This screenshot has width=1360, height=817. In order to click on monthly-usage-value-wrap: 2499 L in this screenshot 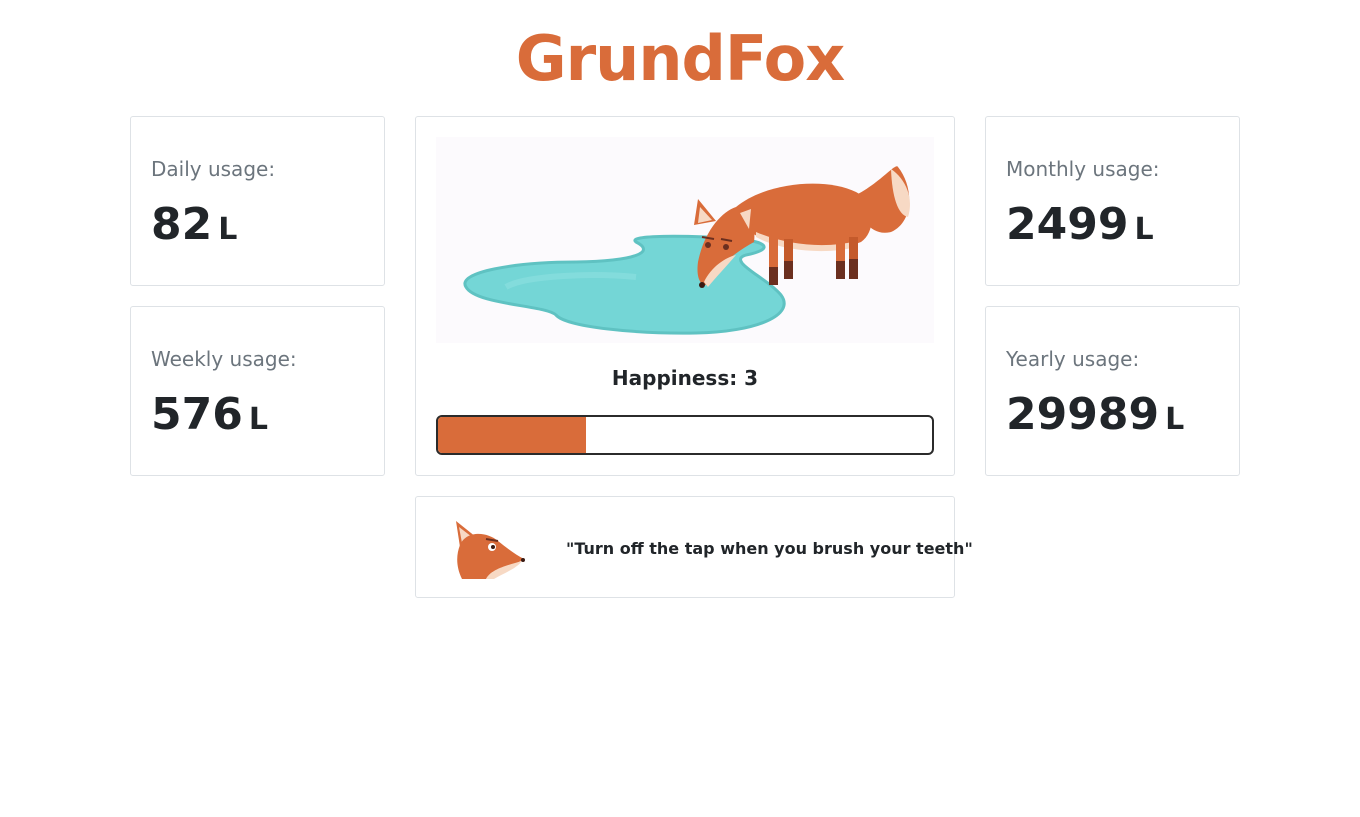, I will do `click(1080, 224)`.